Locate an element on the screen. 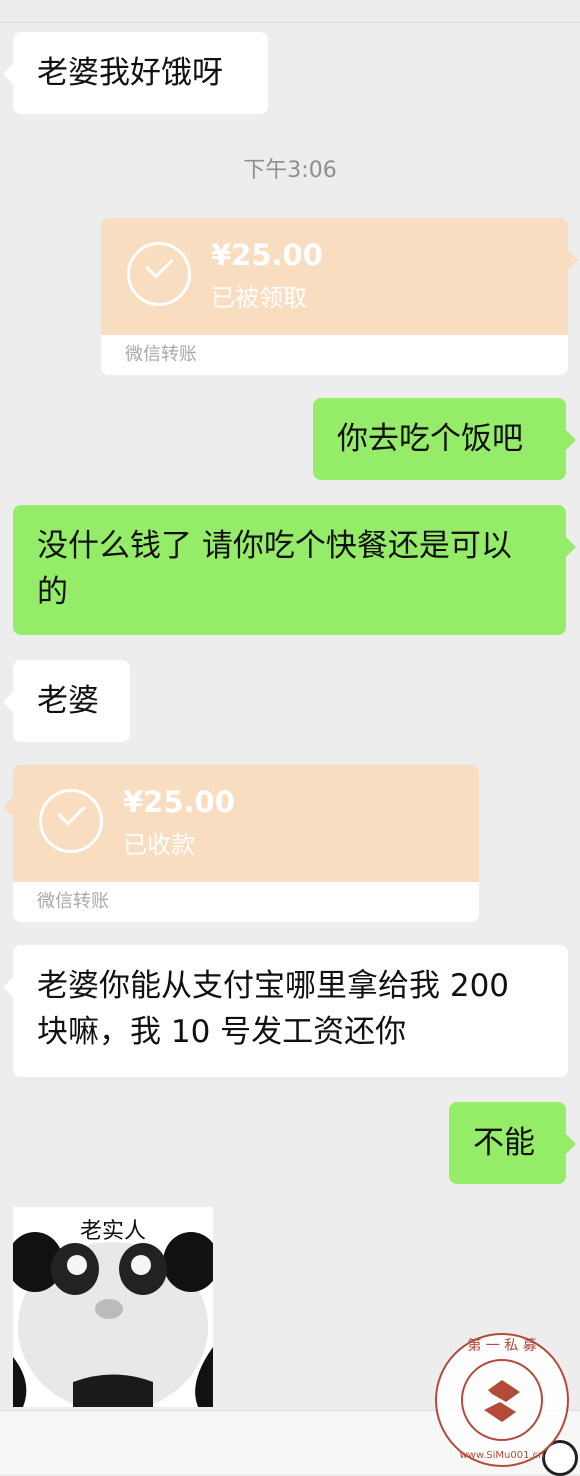  transfer-sent: ¥25.00 已被领取 微信转账 is located at coordinates (339, 296).